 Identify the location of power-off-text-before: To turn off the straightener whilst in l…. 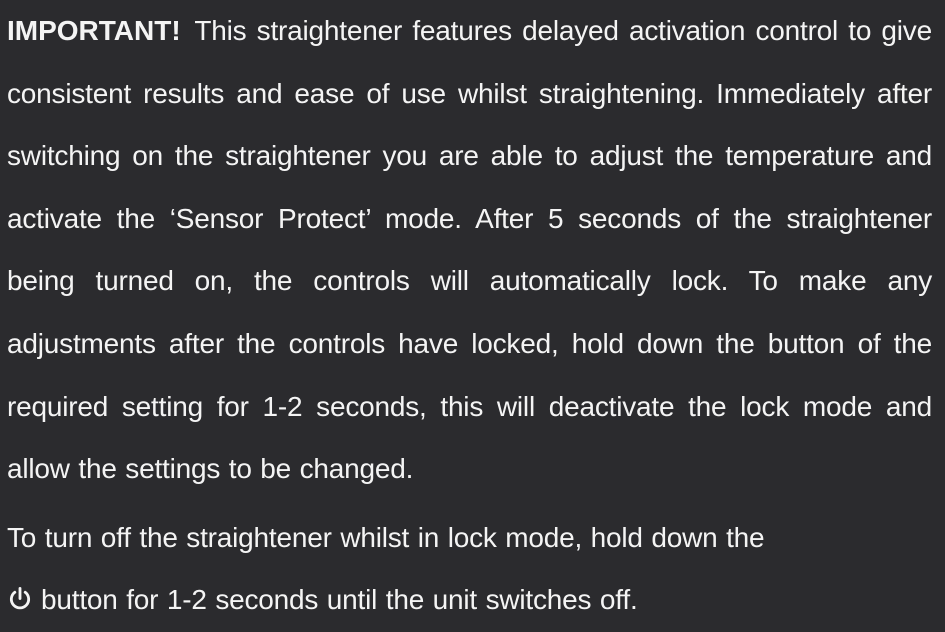
(386, 537).